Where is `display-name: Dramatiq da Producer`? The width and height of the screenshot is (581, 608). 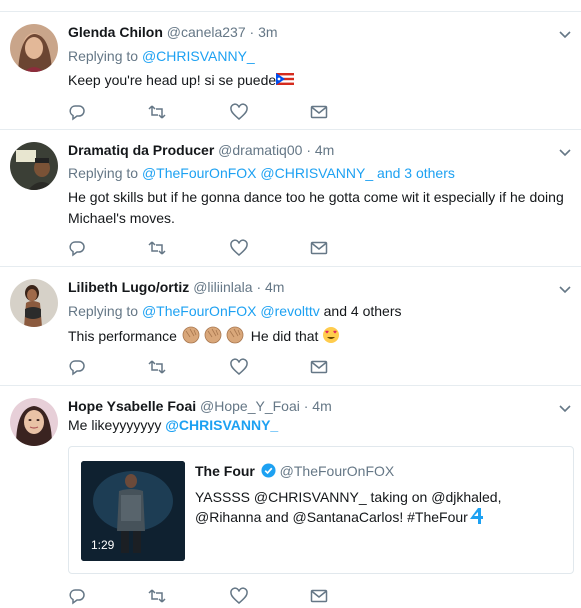
display-name: Dramatiq da Producer is located at coordinates (141, 150).